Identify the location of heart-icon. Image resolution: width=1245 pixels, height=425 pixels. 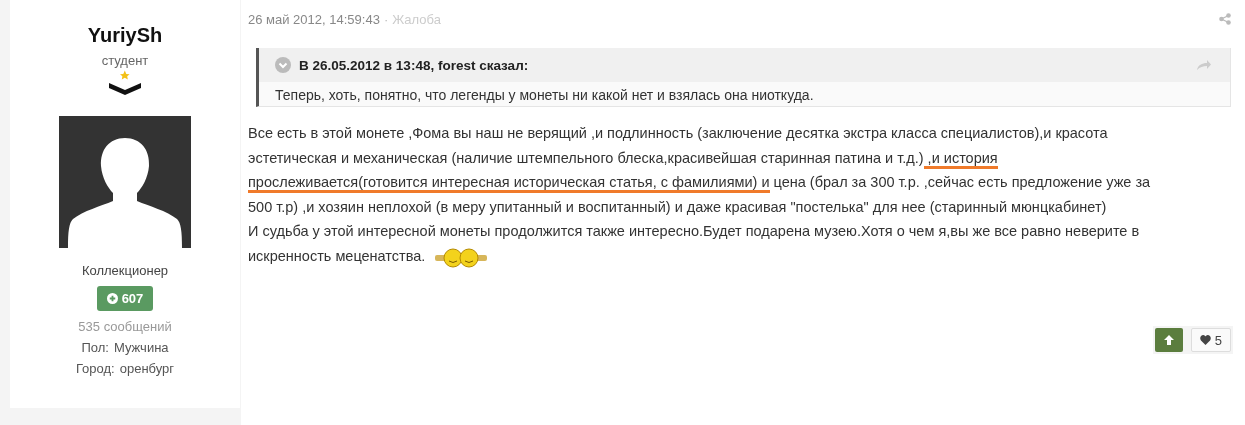
(1205, 340).